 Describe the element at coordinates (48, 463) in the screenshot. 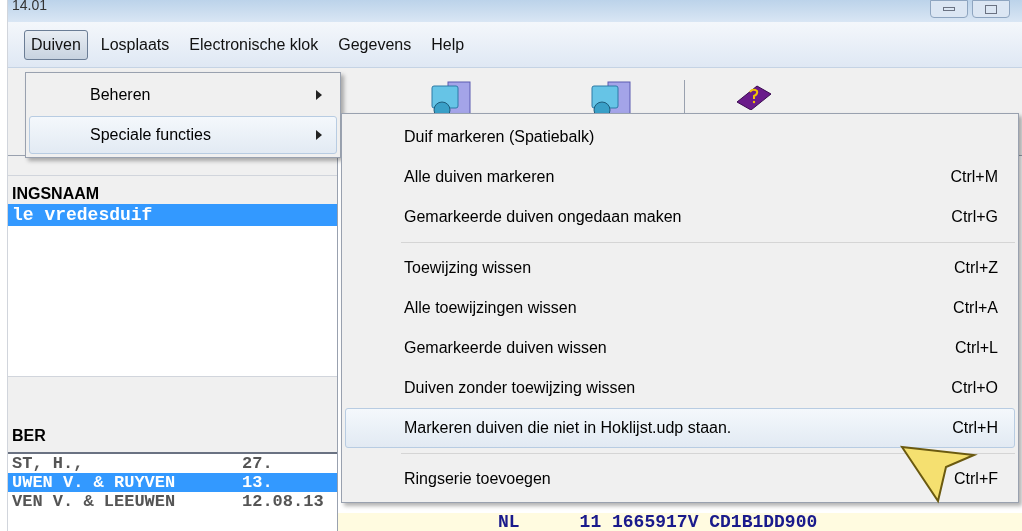

I see `name-cell-text: ST, H.,` at that location.